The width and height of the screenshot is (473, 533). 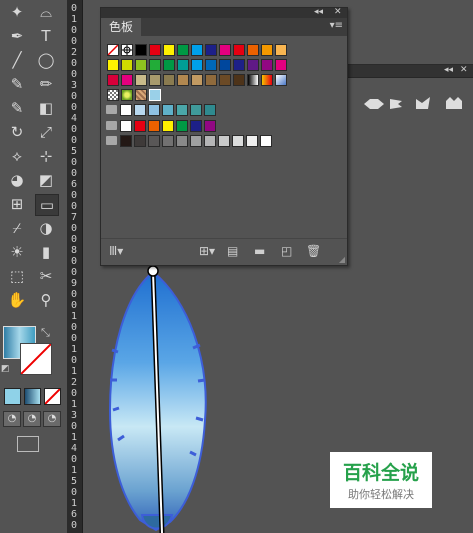 I want to click on color-mode-icon, so click(x=12, y=396).